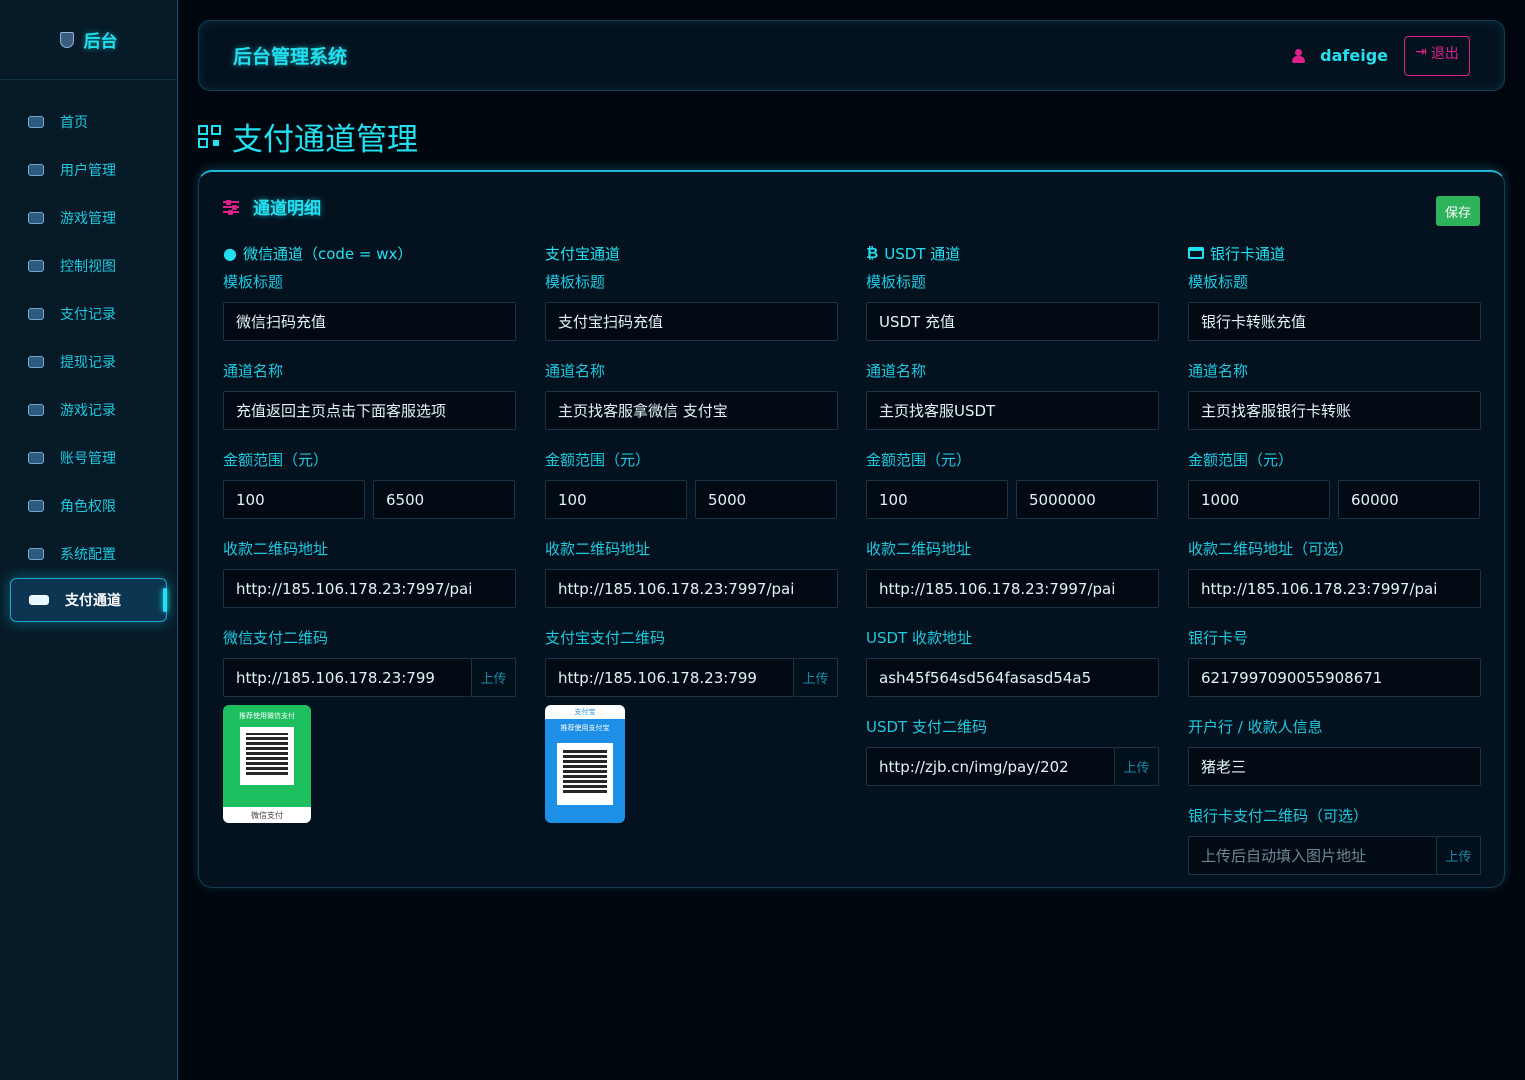 This screenshot has width=1525, height=1080. Describe the element at coordinates (1136, 766) in the screenshot. I see `usdt-upload-button: 上传` at that location.